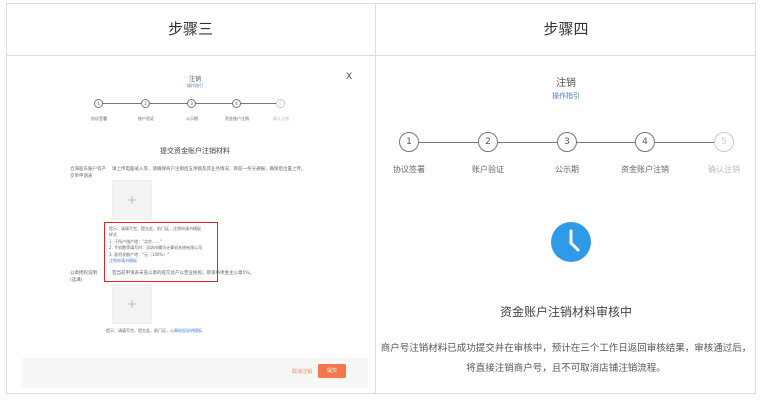  Describe the element at coordinates (195, 151) in the screenshot. I see `section-title: 提交资金账户注销材料` at that location.